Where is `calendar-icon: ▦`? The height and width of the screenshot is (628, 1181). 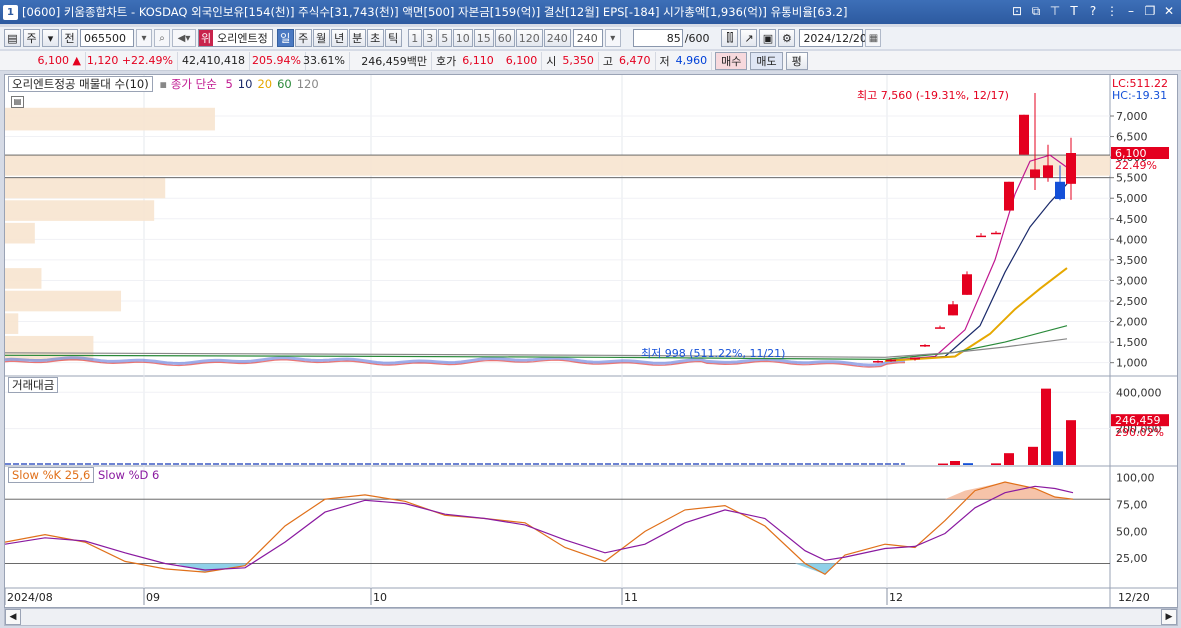 calendar-icon: ▦ is located at coordinates (873, 38).